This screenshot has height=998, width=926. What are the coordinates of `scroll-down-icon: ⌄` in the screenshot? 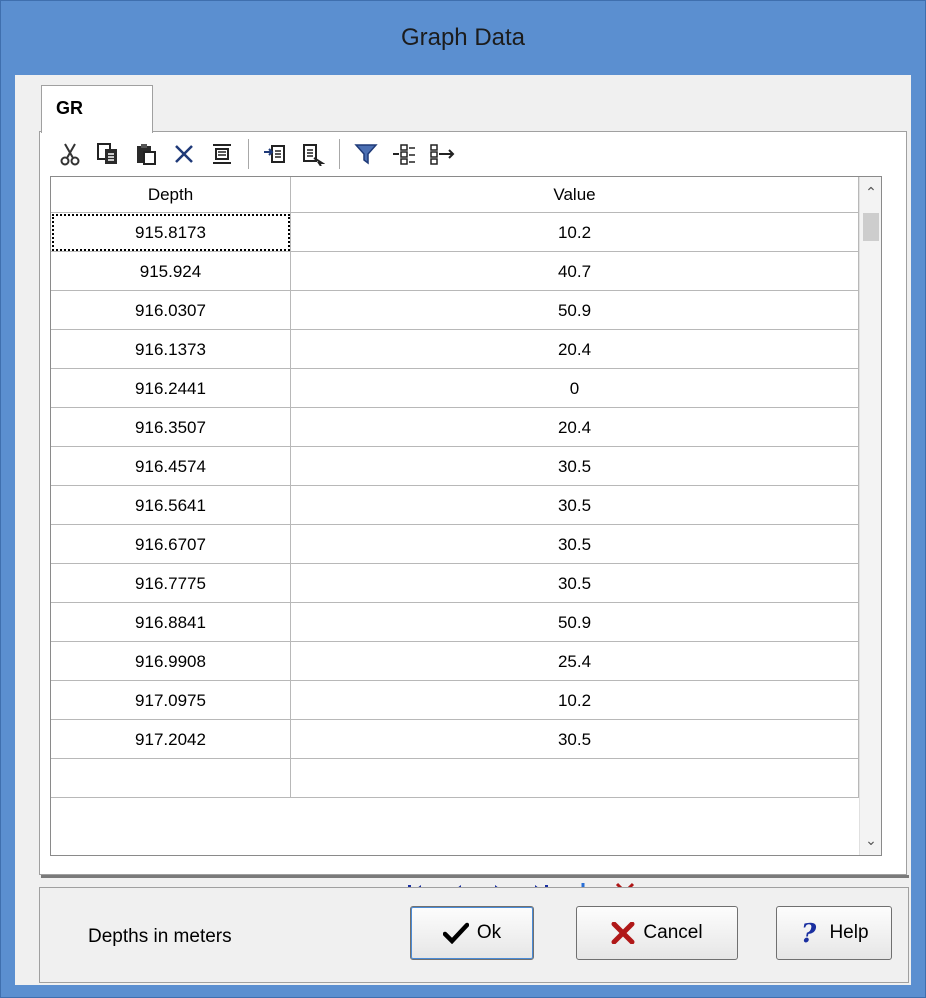 It's located at (870, 840).